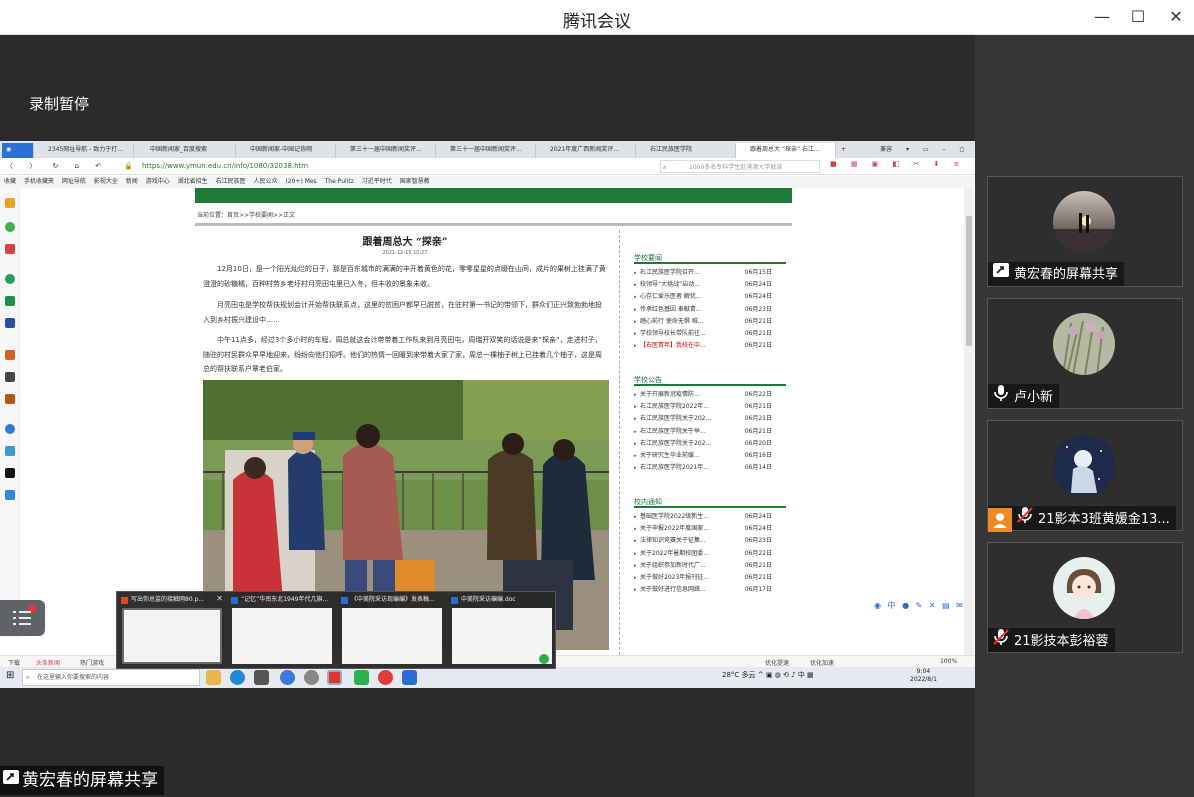 This screenshot has width=1194, height=797. What do you see at coordinates (710, 541) in the screenshot?
I see `notice-item: 法律知识竞赛关于征集...06月23日` at bounding box center [710, 541].